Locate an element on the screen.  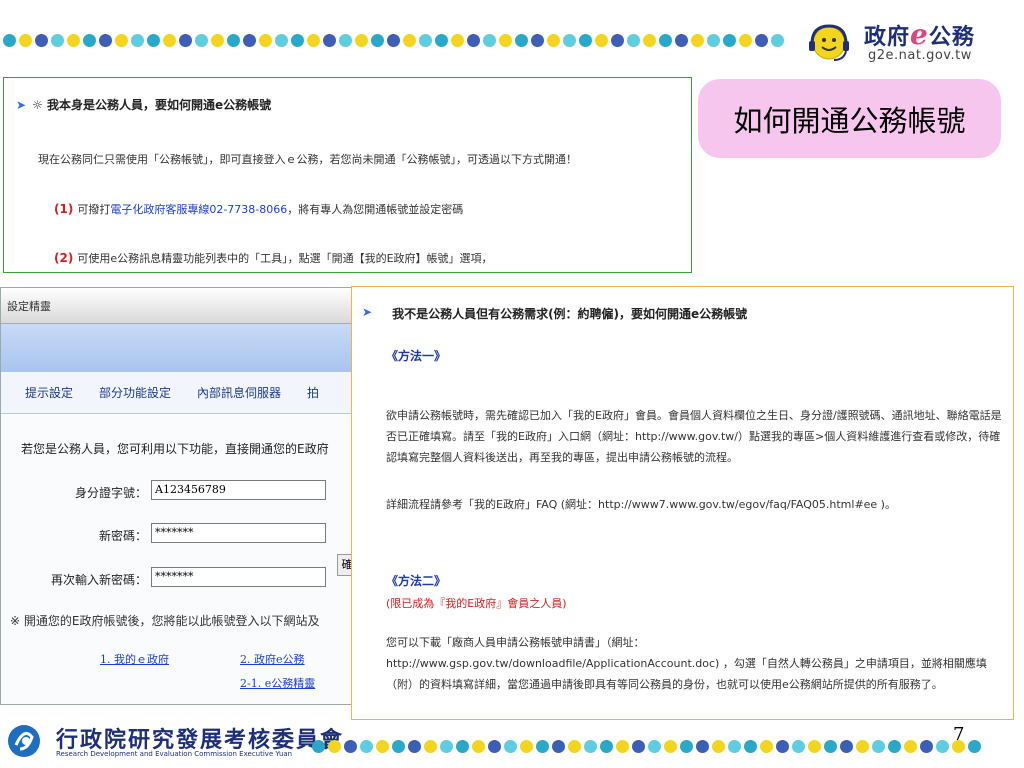
confirm-password-label: 再次輸入新密碼： is located at coordinates (98, 580).